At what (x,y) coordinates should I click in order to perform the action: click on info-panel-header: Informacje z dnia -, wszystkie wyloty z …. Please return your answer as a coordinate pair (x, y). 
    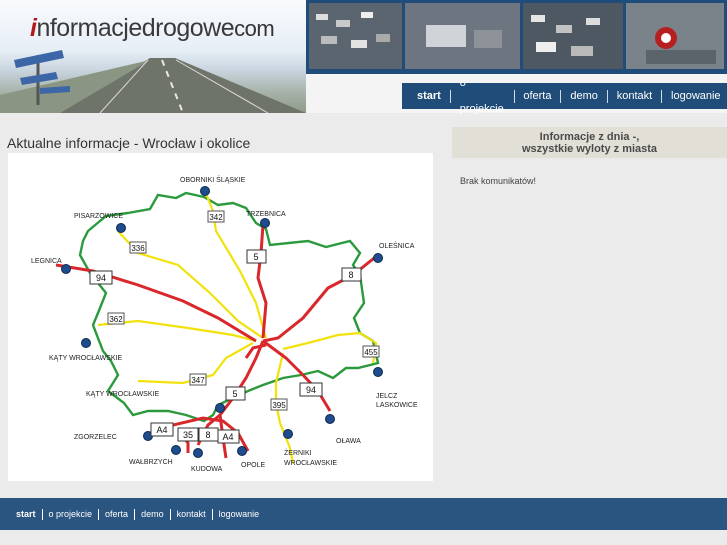
    Looking at the image, I should click on (589, 142).